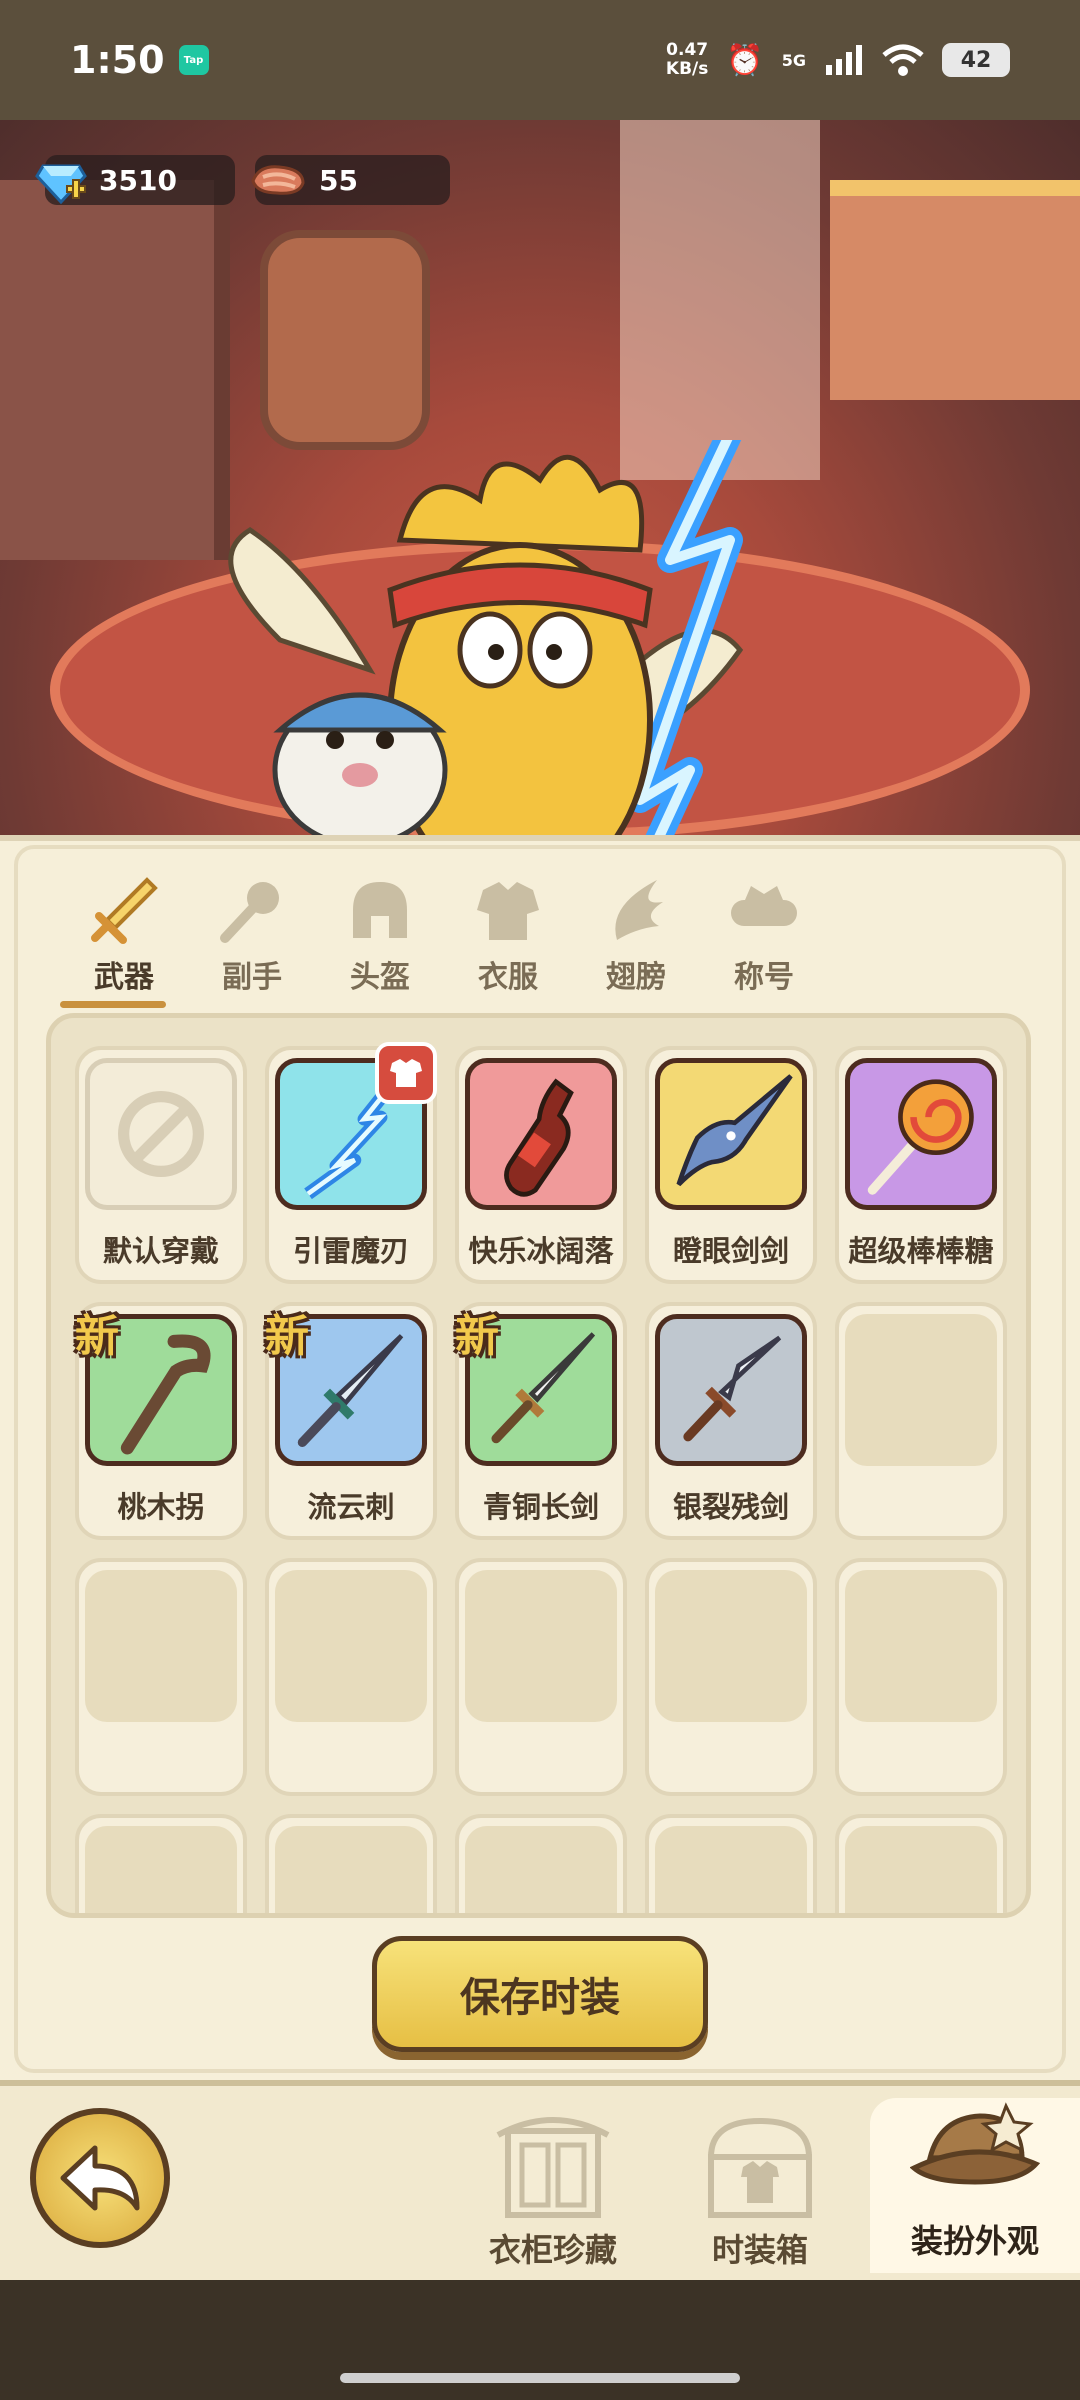 This screenshot has height=2400, width=1080. What do you see at coordinates (351, 1421) in the screenshot?
I see `item-slot-cloud-thorn: 新 流云刺` at bounding box center [351, 1421].